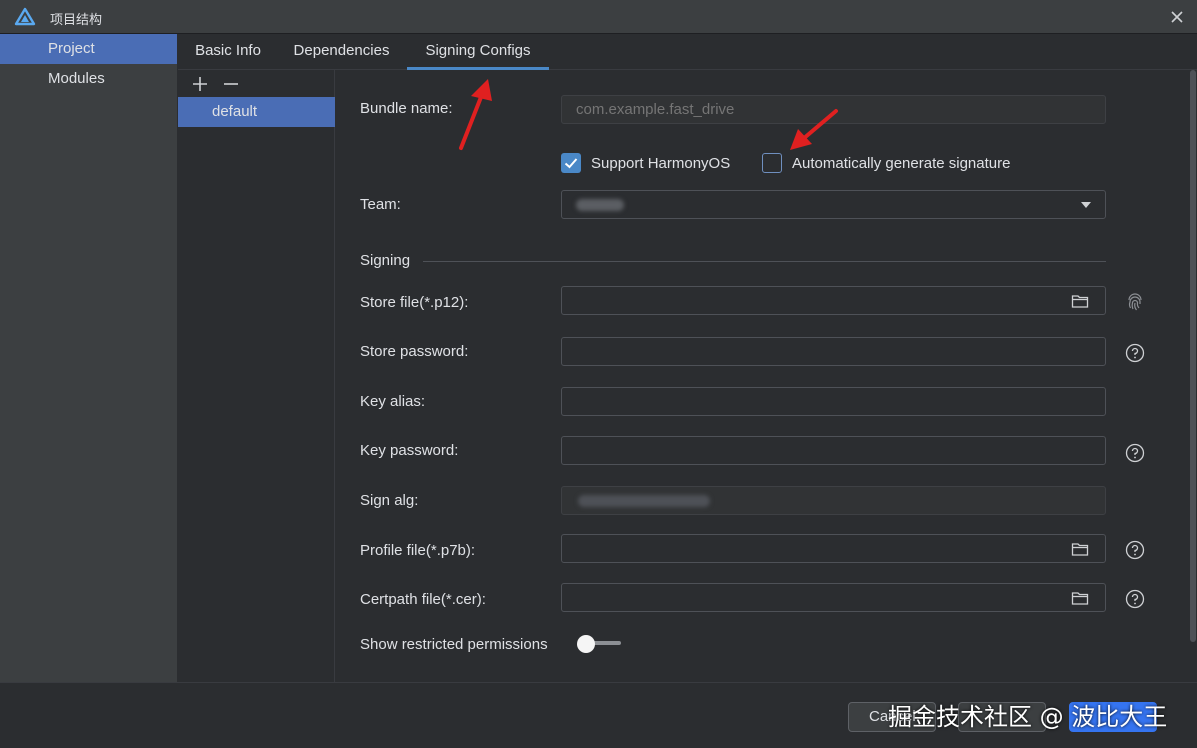 Image resolution: width=1197 pixels, height=748 pixels. I want to click on show-restricted-permissions-label: Show restricted permissions, so click(454, 644).